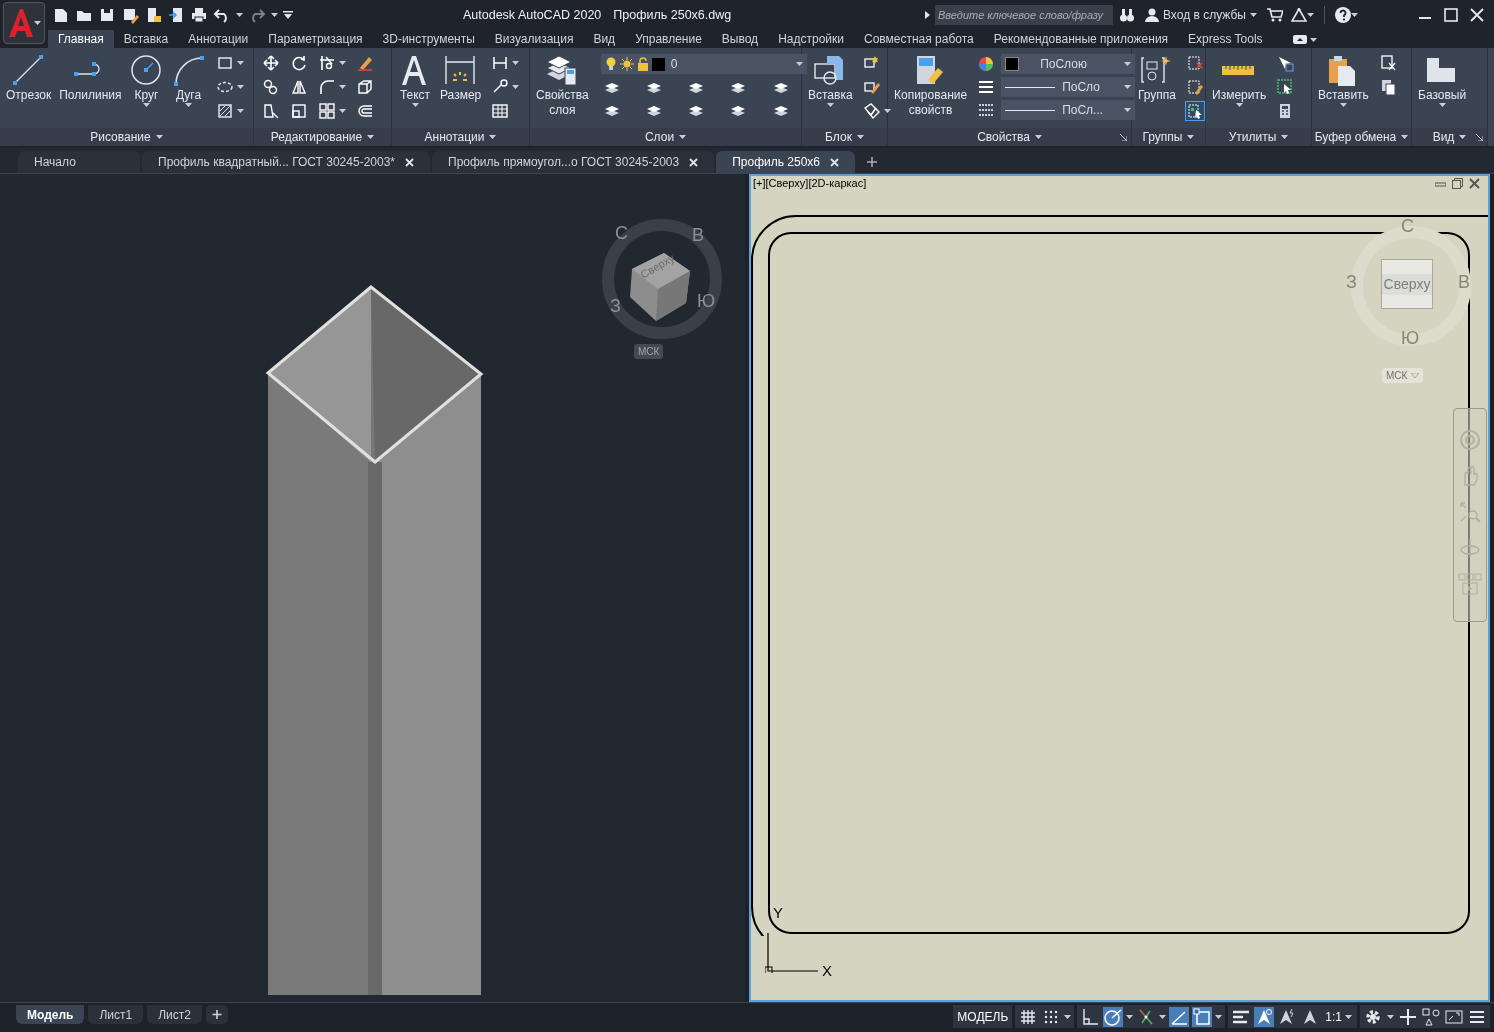  Describe the element at coordinates (271, 111) in the screenshot. I see `stretch-icon` at that location.